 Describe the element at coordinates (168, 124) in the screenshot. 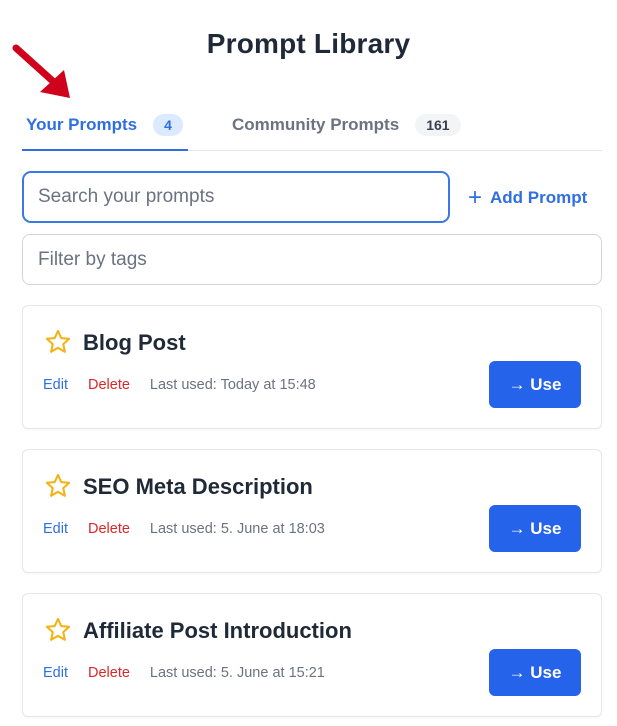

I see `count-badge: 4` at that location.